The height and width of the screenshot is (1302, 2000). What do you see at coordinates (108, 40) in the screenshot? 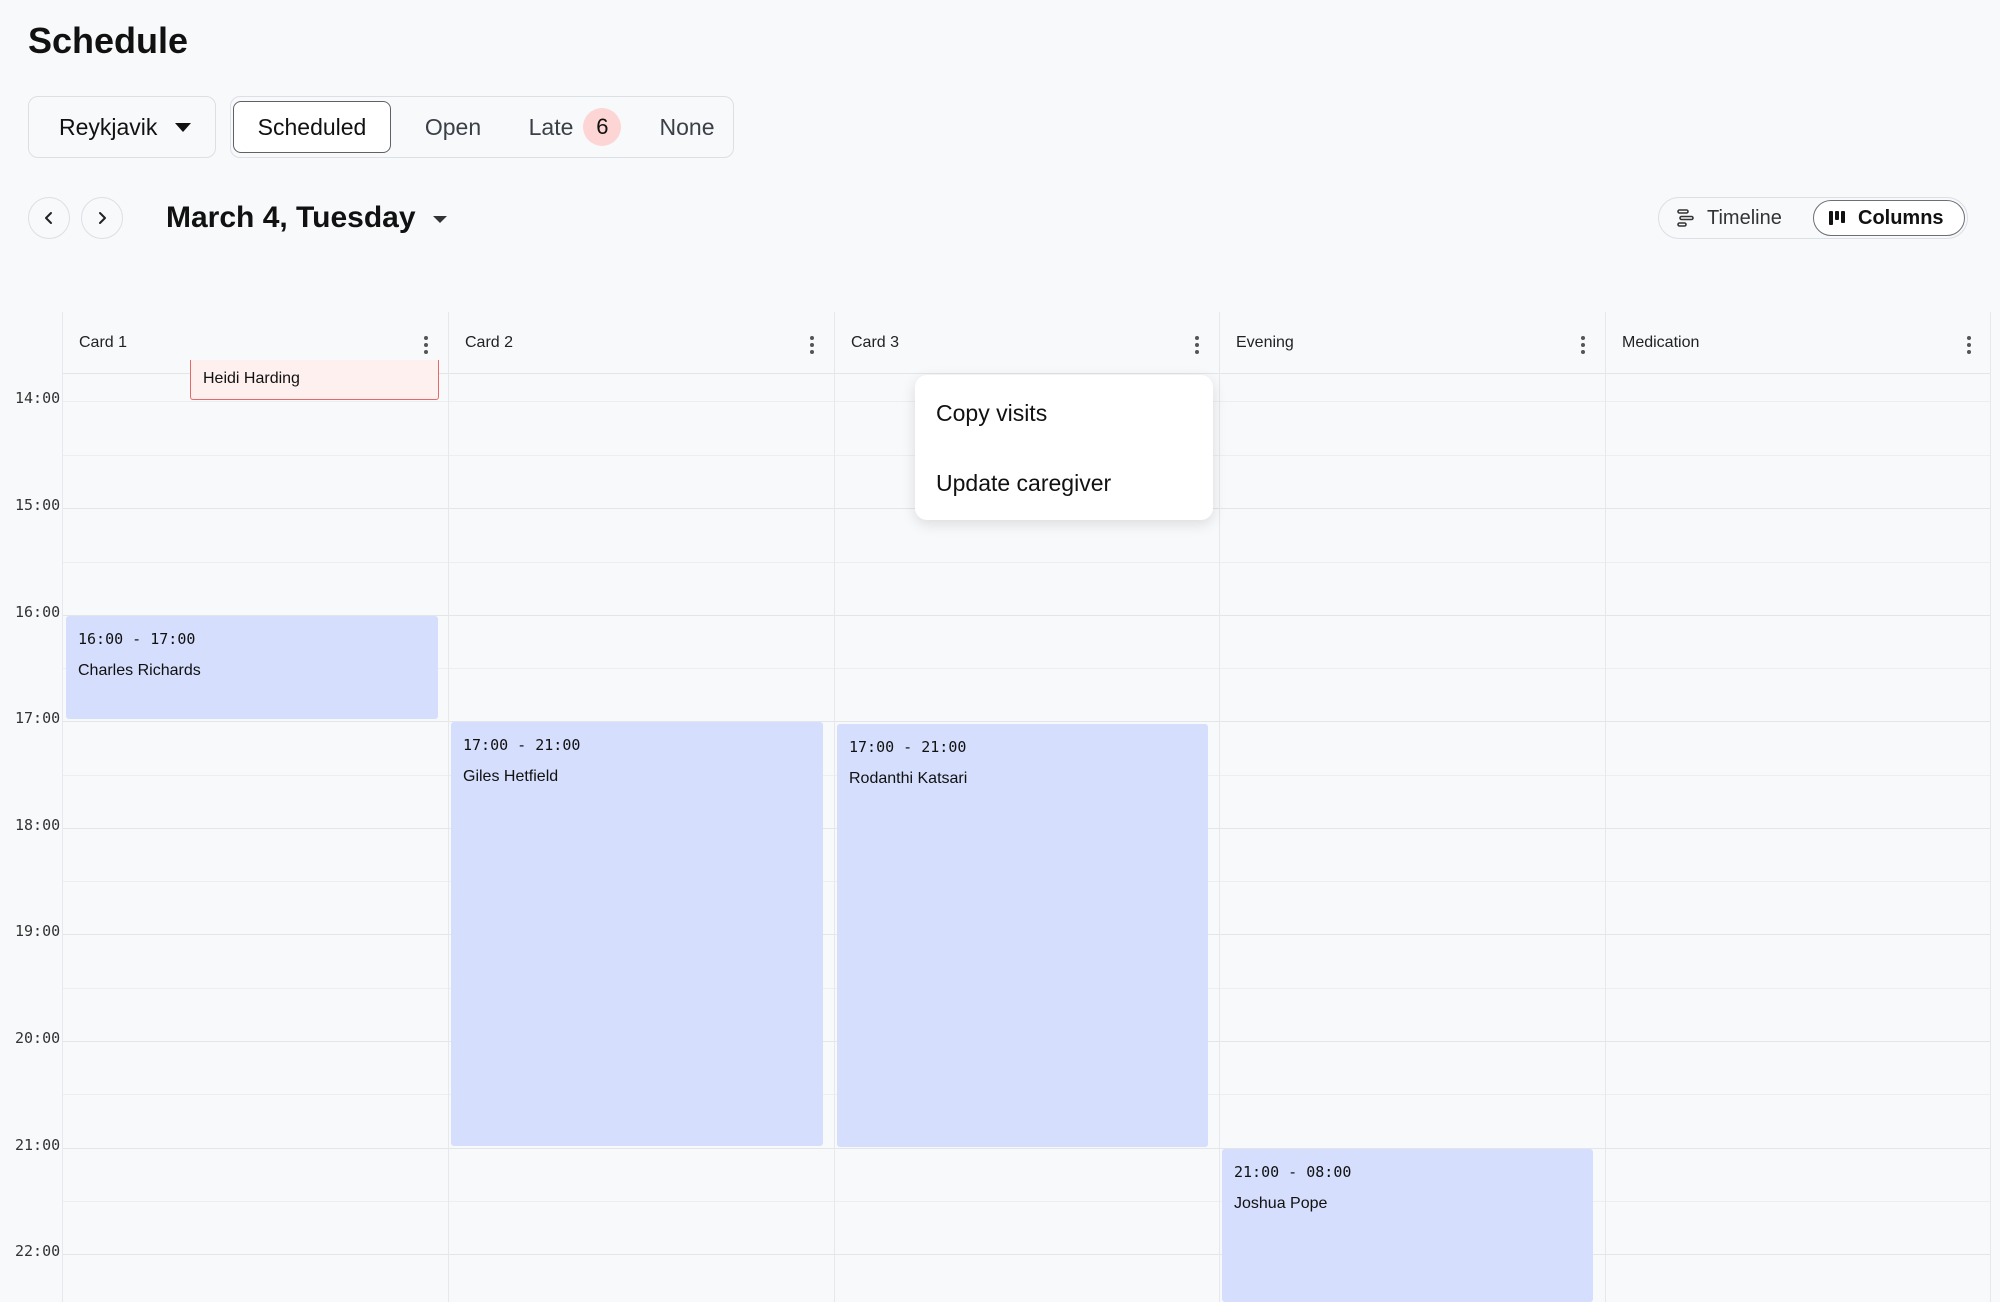
I see `page-title: Schedule` at bounding box center [108, 40].